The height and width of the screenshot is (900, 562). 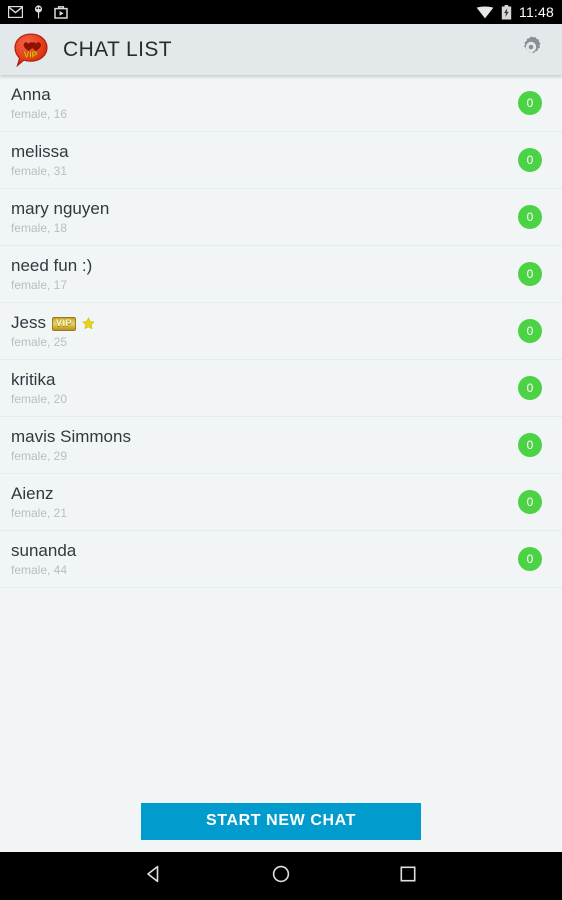 I want to click on chat-item-name-line: Anna, so click(x=264, y=94).